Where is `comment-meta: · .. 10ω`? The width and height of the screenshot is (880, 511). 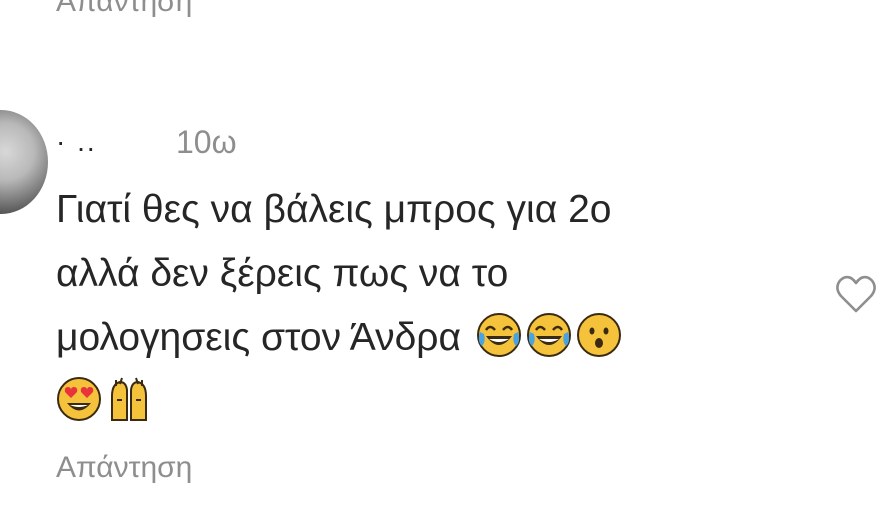
comment-meta: · .. 10ω is located at coordinates (146, 142).